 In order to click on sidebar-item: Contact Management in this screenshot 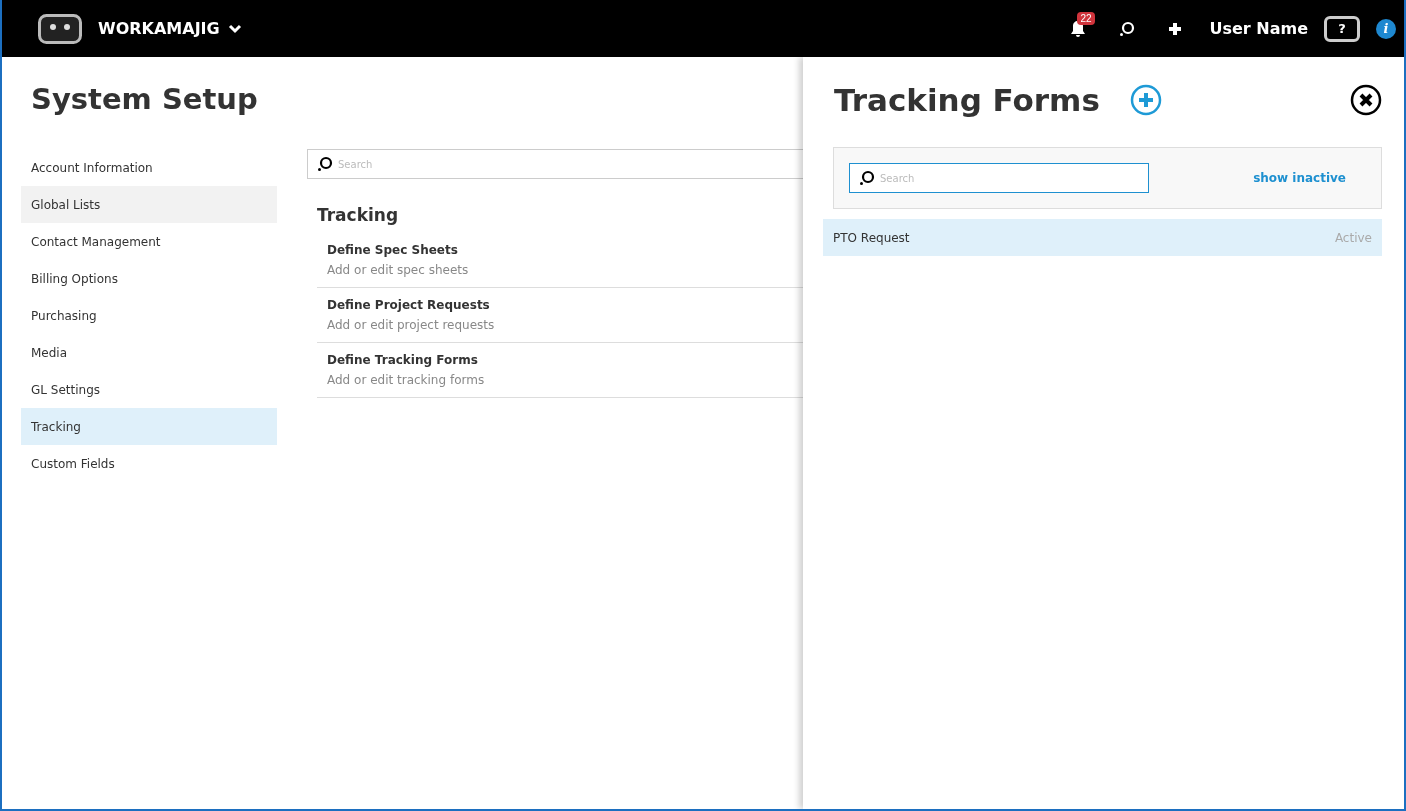, I will do `click(149, 241)`.